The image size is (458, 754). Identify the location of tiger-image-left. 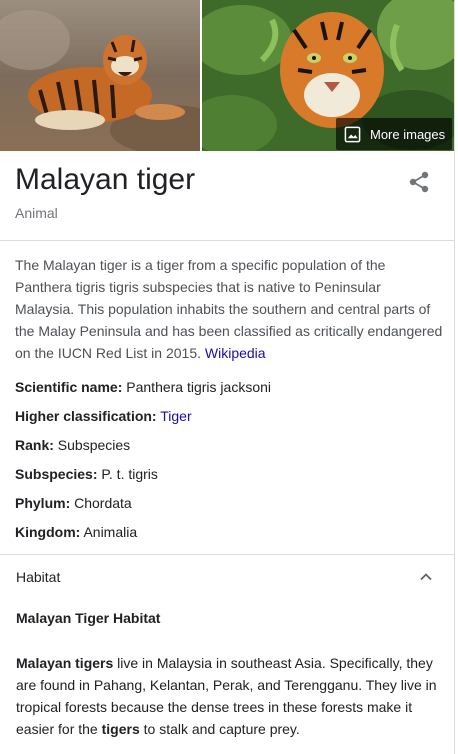
(100, 75).